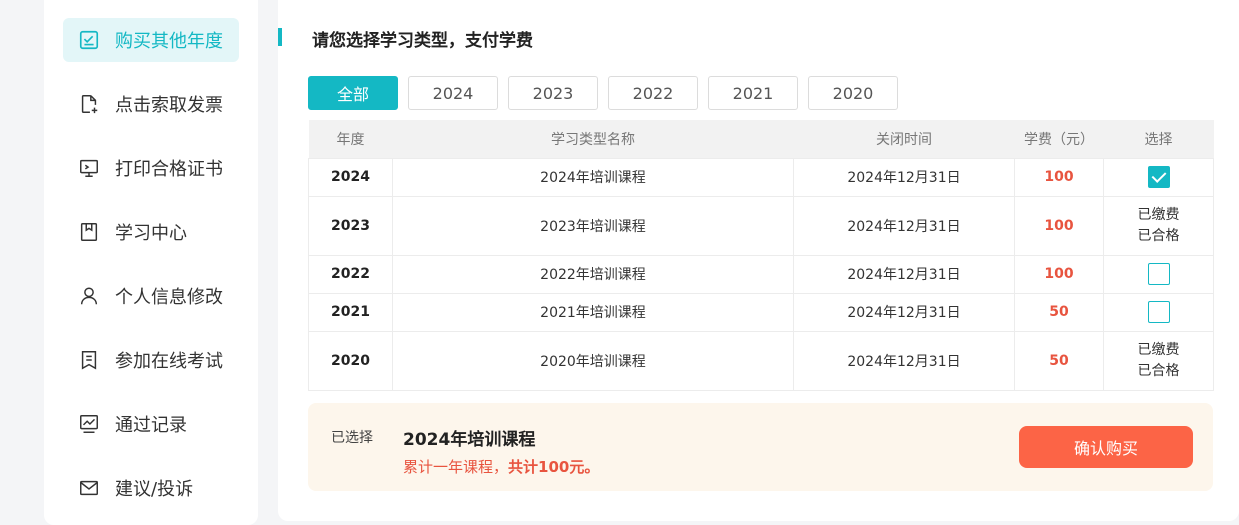 The width and height of the screenshot is (1239, 525). Describe the element at coordinates (453, 93) in the screenshot. I see `tab-2024: 2024` at that location.